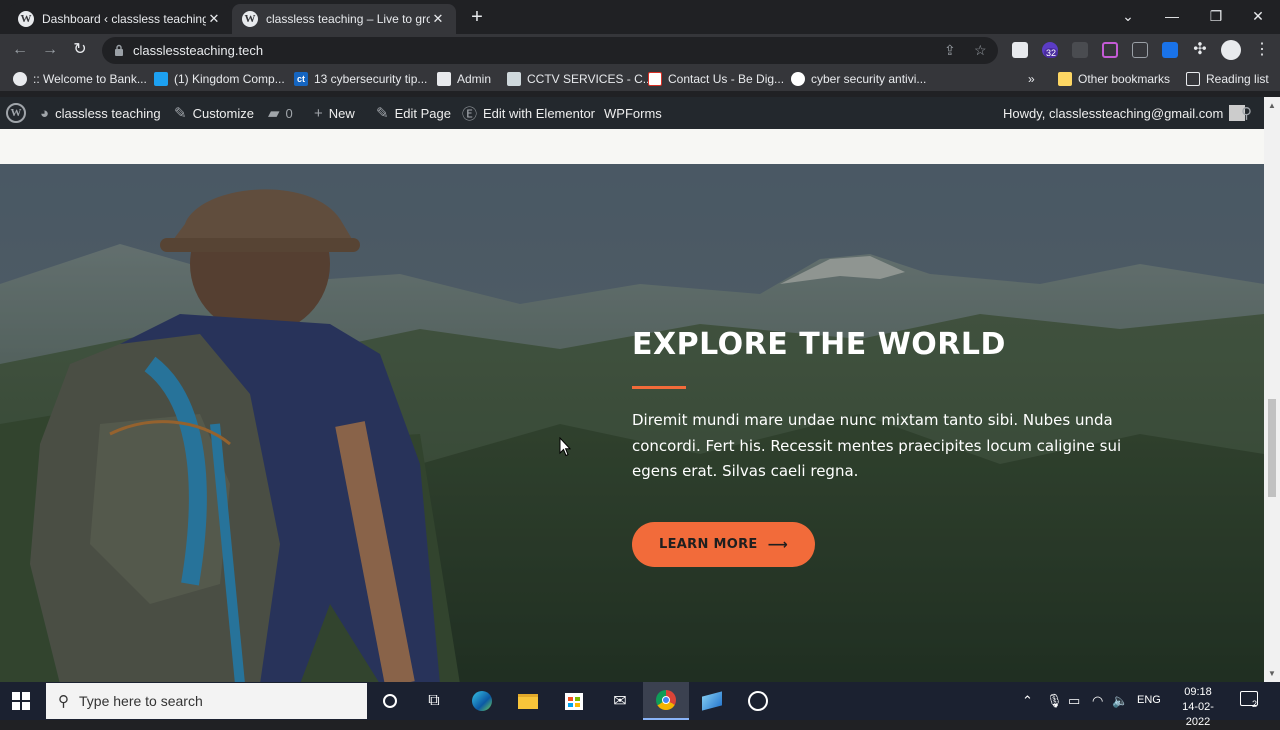 The height and width of the screenshot is (730, 1280). What do you see at coordinates (464, 79) in the screenshot?
I see `bookmark-item: Admin` at bounding box center [464, 79].